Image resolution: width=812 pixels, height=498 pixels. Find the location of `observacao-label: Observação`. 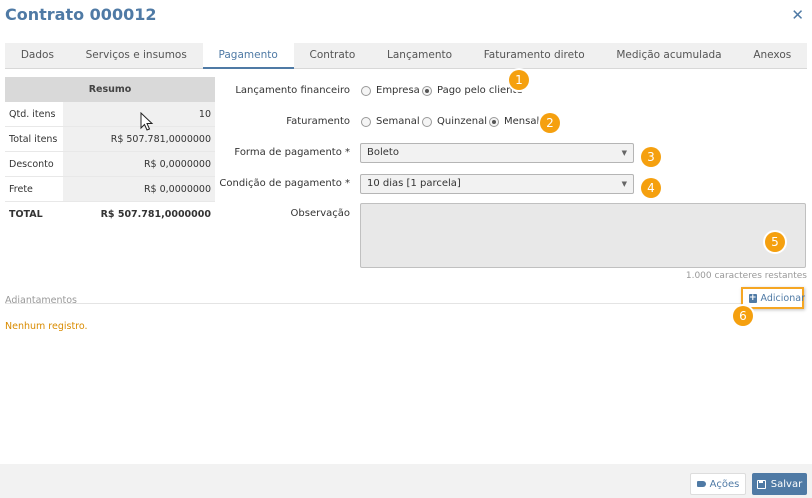

observacao-label: Observação is located at coordinates (320, 213).